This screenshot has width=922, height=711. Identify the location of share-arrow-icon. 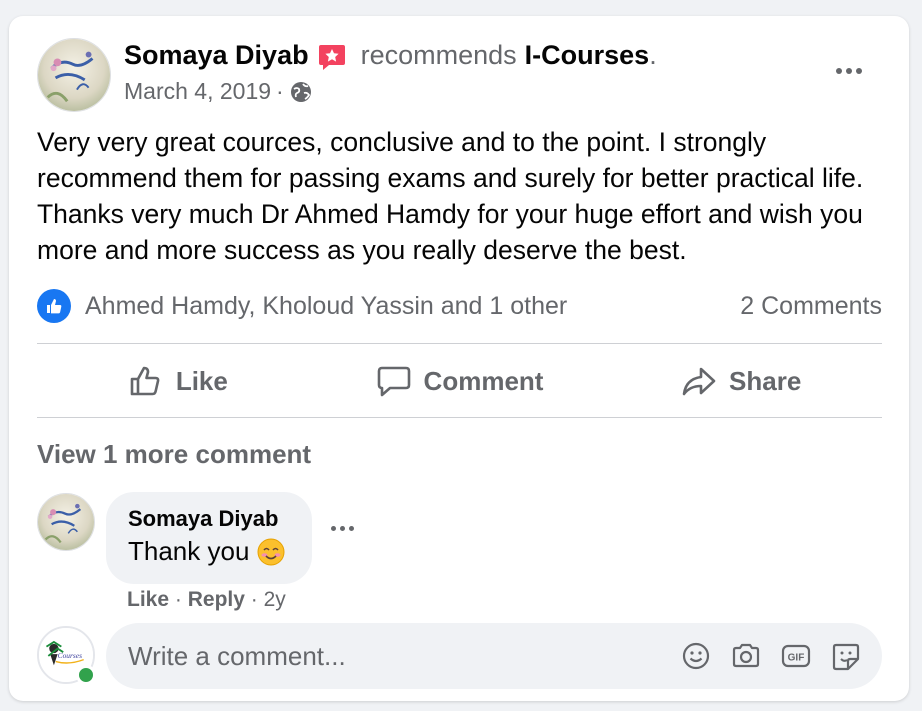
(699, 381).